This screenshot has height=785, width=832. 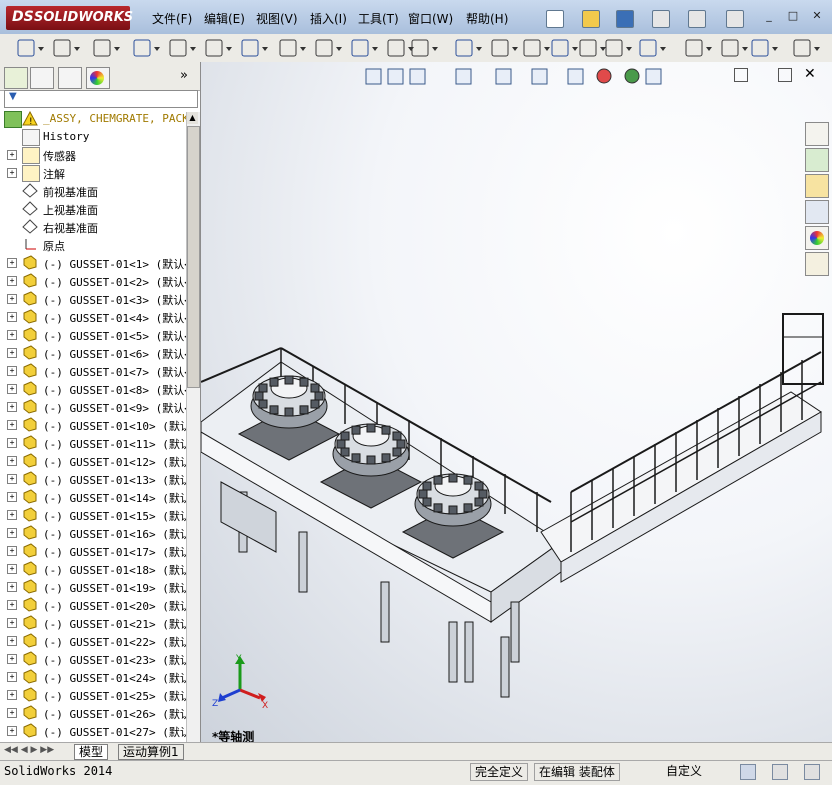 What do you see at coordinates (93, 119) in the screenshot?
I see `tree-root-assembly: ! _ASSY, CHEMGRATE, PACKIN` at bounding box center [93, 119].